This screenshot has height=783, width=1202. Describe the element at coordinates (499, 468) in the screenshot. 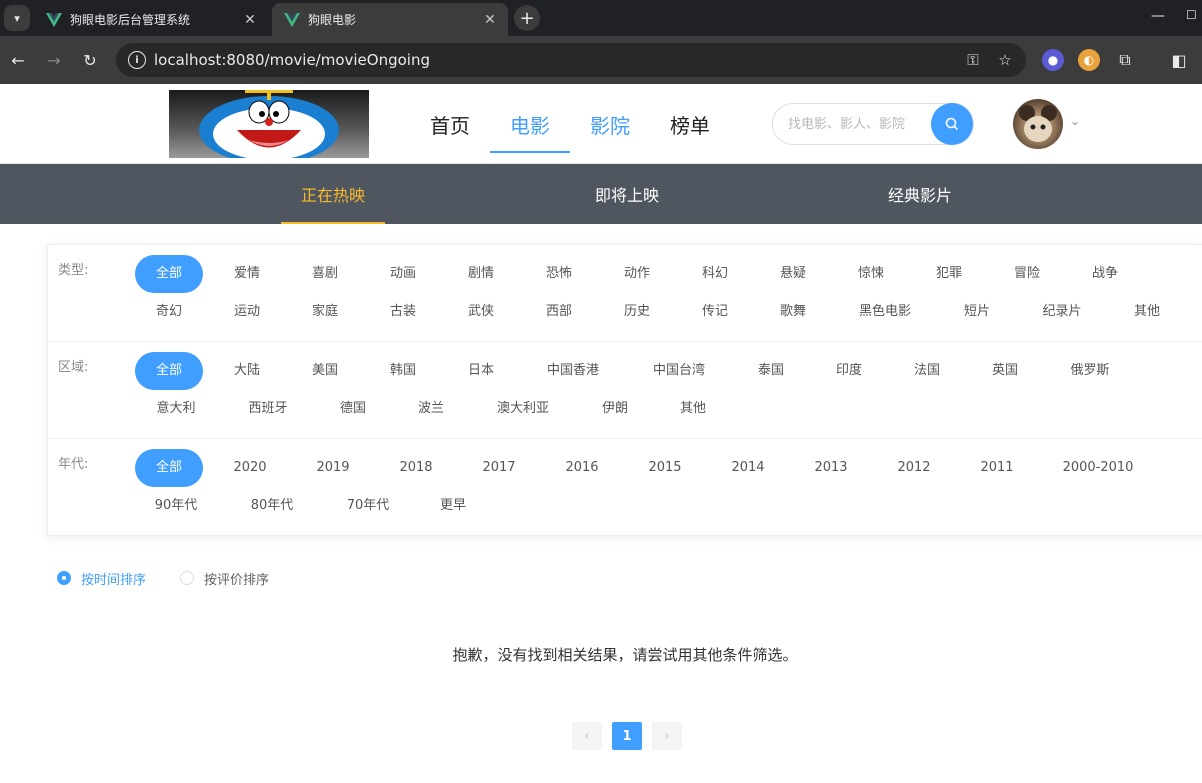

I see `filter-tag-year: 2017` at that location.